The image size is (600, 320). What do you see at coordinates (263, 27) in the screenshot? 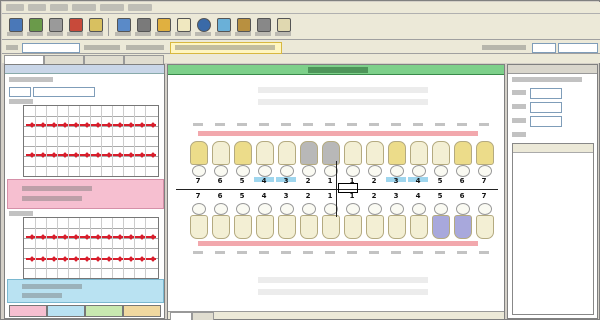
I see `settings-button` at bounding box center [263, 27].